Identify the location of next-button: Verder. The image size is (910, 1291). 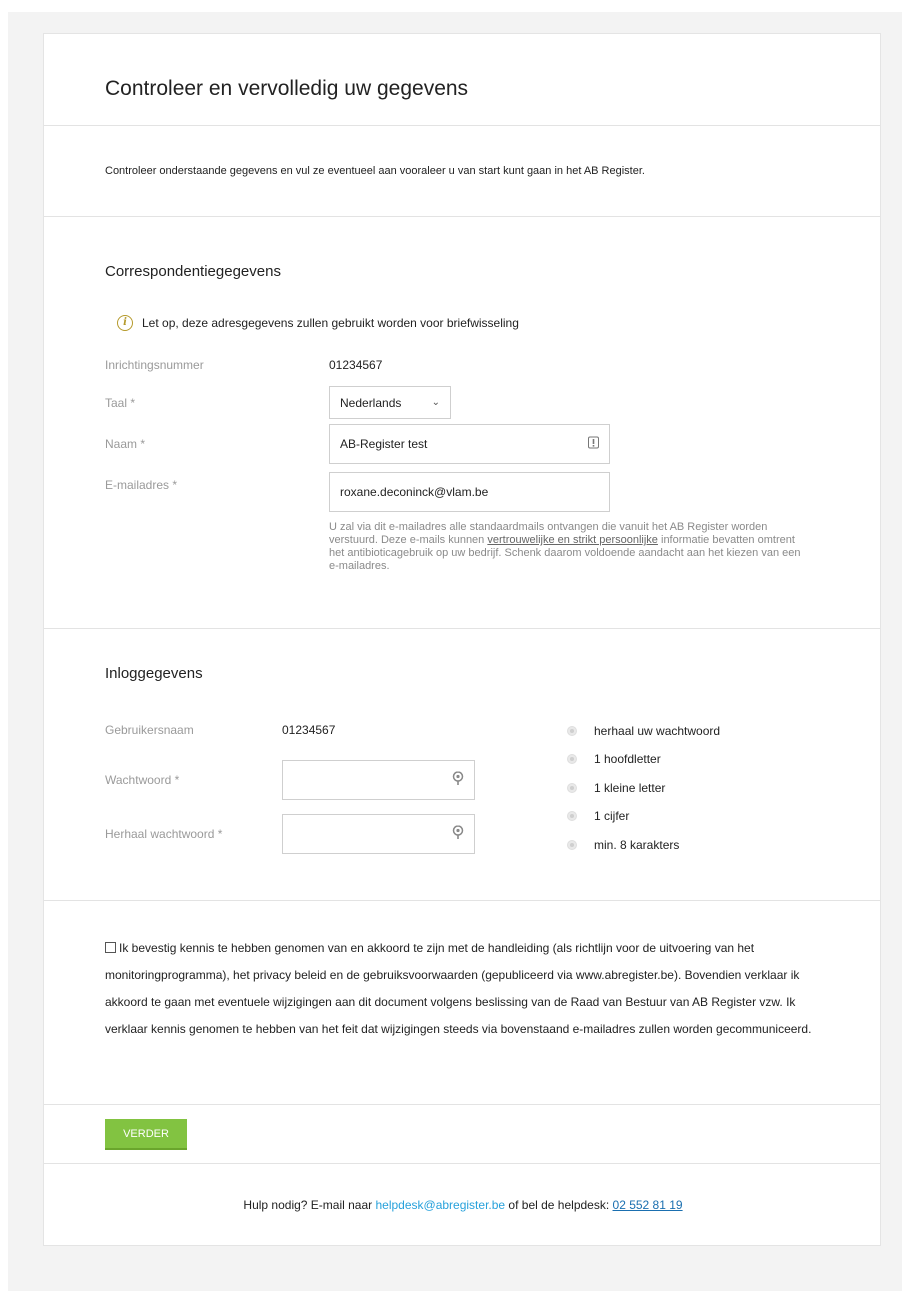
(146, 1134).